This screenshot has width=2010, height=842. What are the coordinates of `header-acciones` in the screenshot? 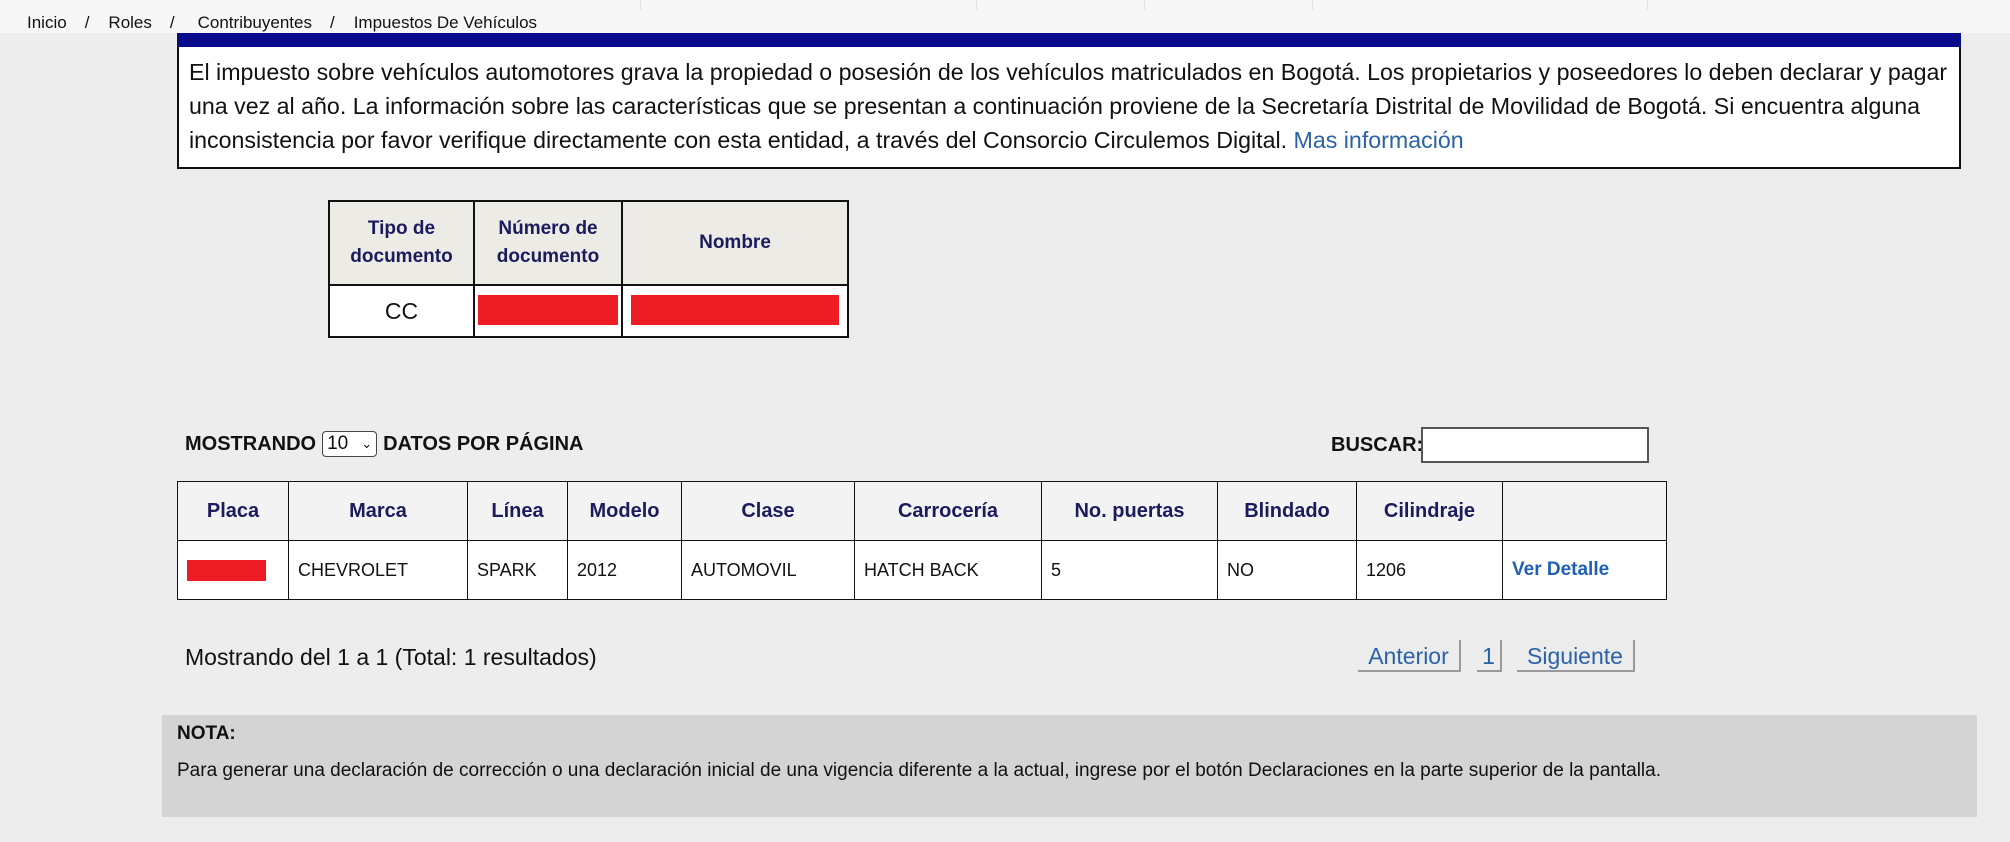 It's located at (1584, 511).